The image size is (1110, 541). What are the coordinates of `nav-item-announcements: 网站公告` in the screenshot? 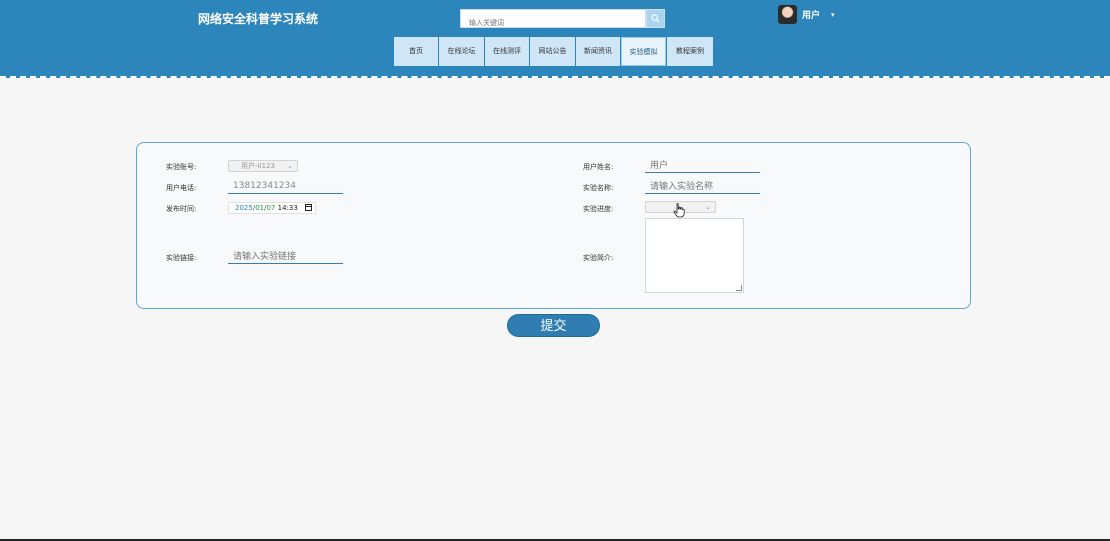 It's located at (552, 51).